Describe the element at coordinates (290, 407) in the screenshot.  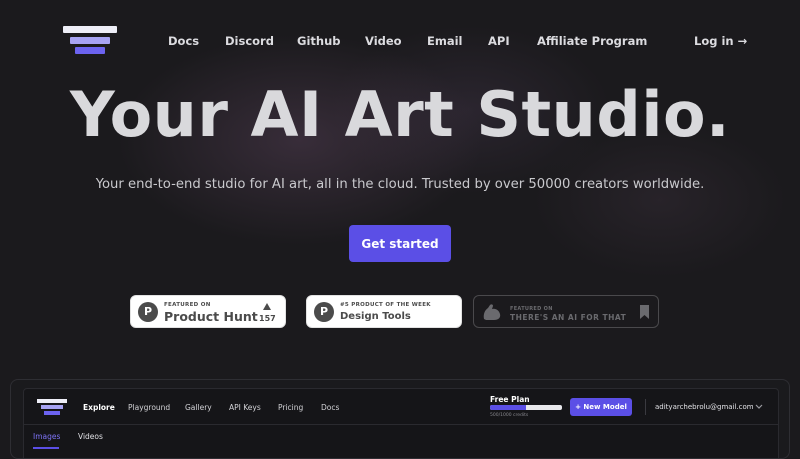
I see `app-nav-pricing: Pricing` at that location.